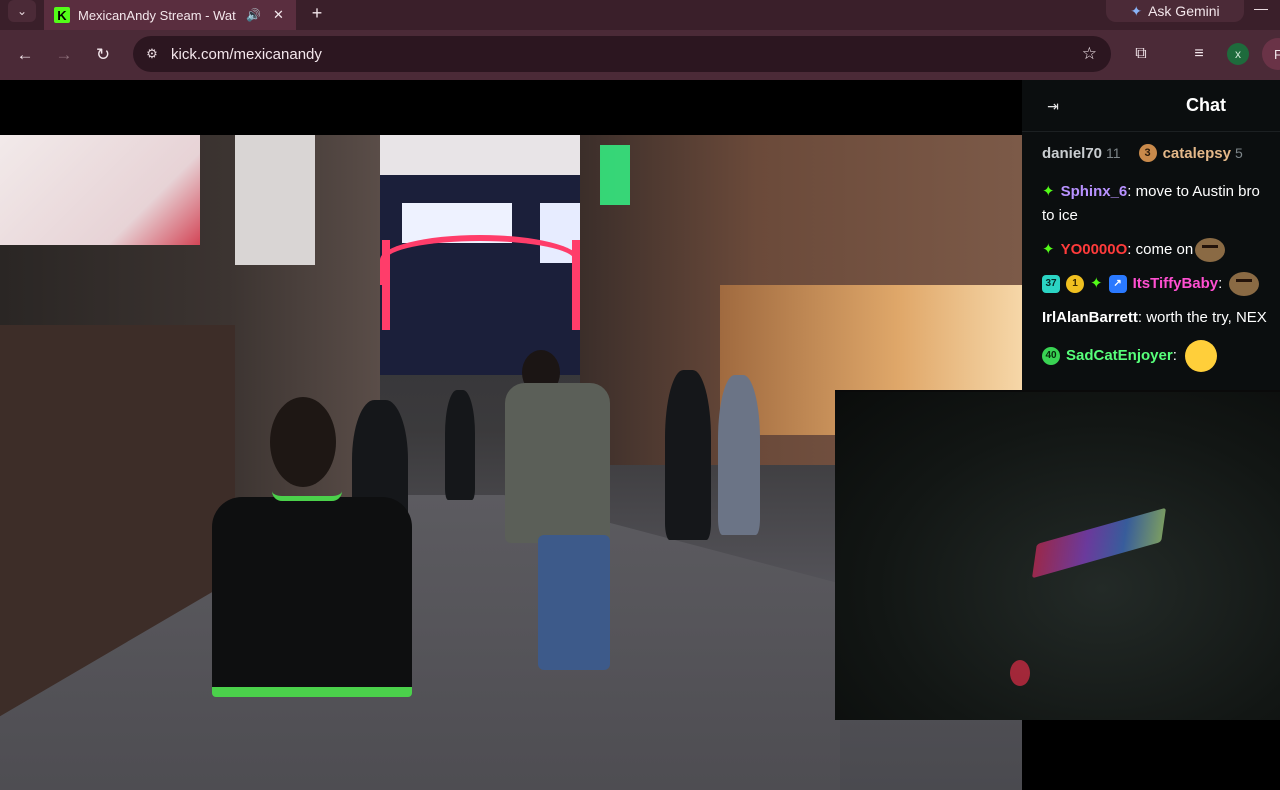 Image resolution: width=1280 pixels, height=790 pixels. What do you see at coordinates (1119, 355) in the screenshot?
I see `chat-username: SadCatEnjoyer` at bounding box center [1119, 355].